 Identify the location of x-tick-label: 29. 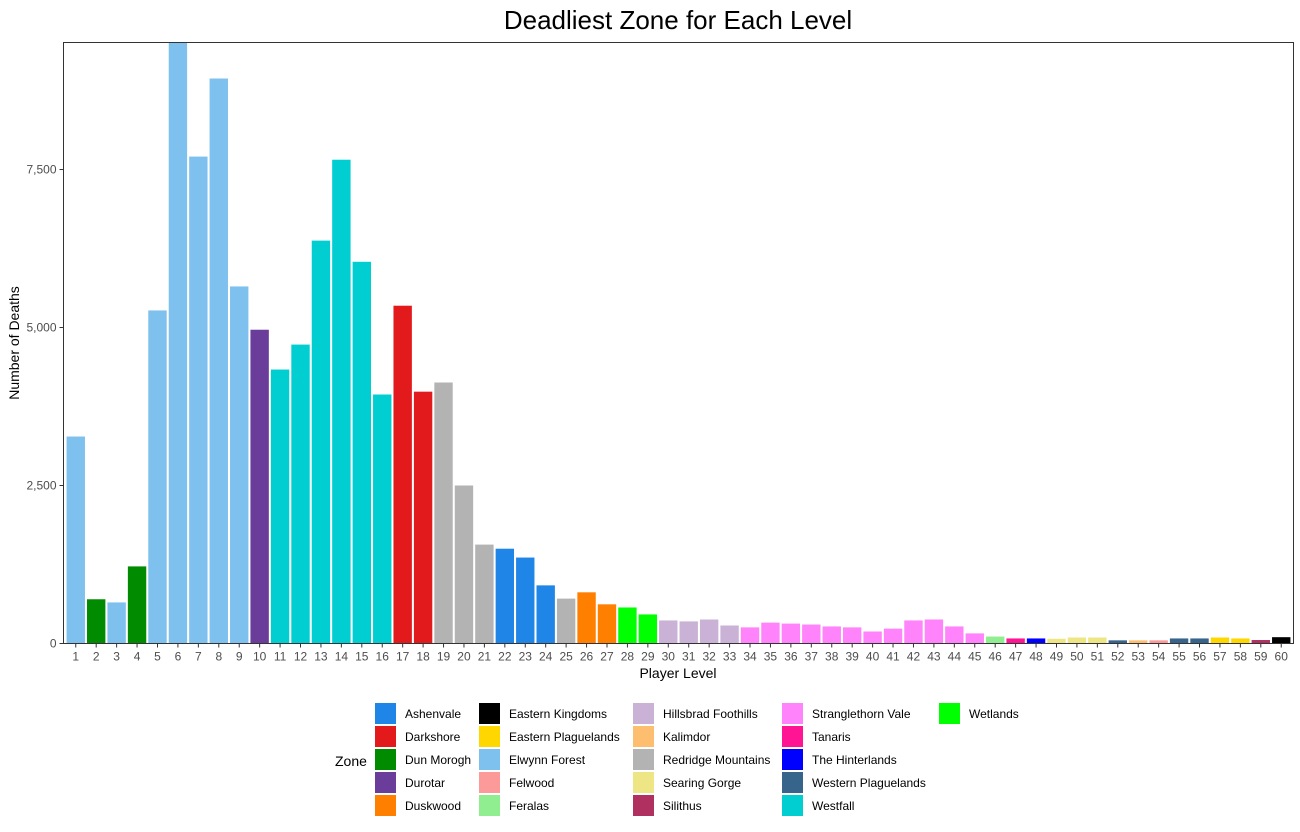
(648, 657).